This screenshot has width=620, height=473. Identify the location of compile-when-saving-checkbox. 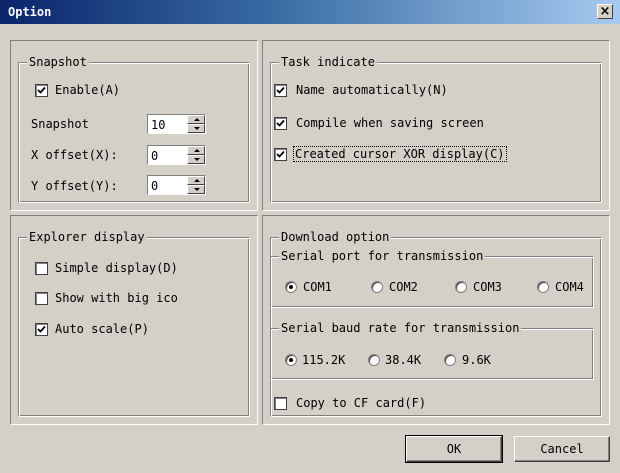
(280, 123).